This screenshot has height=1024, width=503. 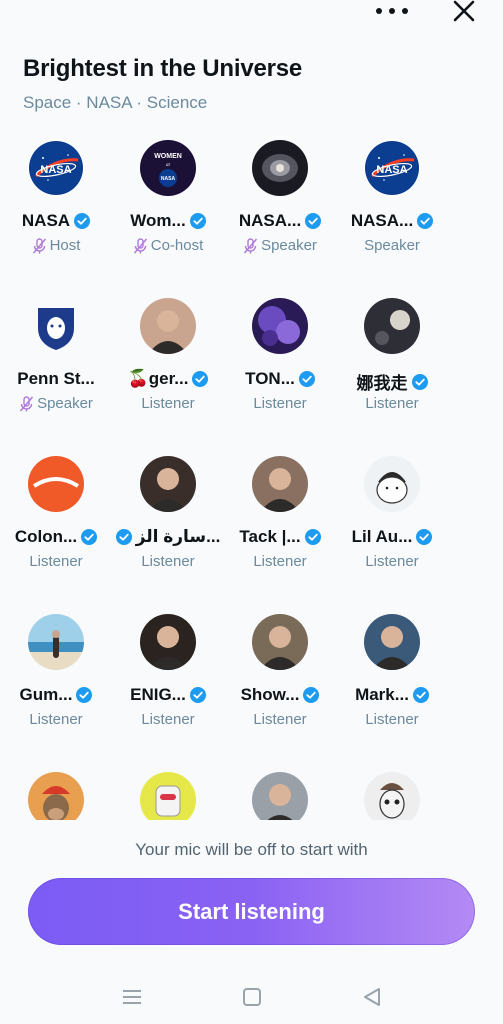 I want to click on top-bar, so click(x=251, y=17).